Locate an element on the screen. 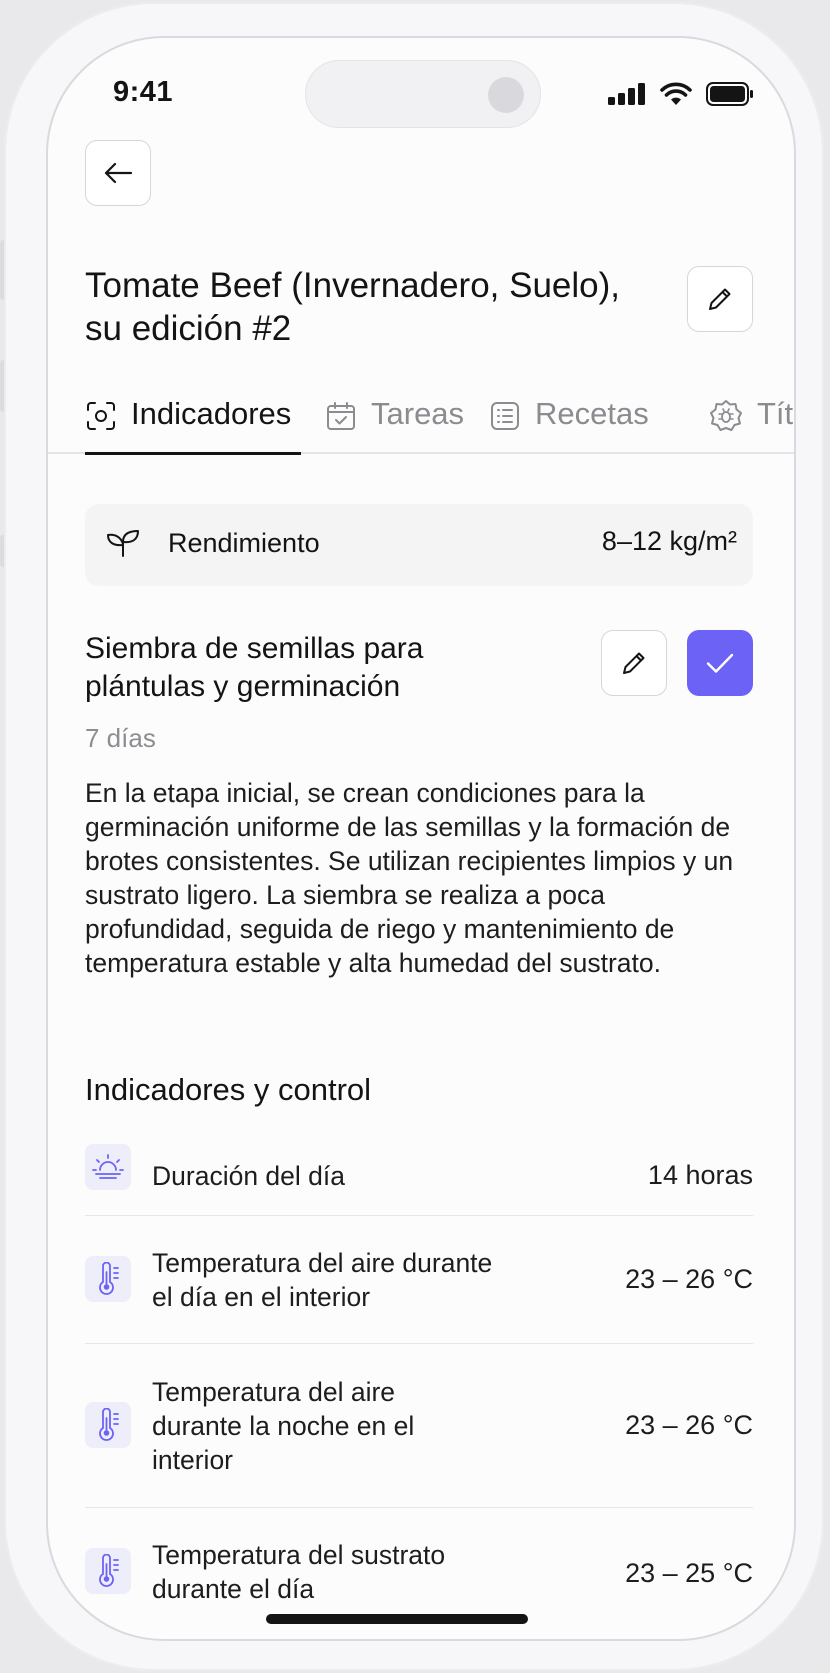 The height and width of the screenshot is (1673, 830). tab-label: Tareas is located at coordinates (418, 413).